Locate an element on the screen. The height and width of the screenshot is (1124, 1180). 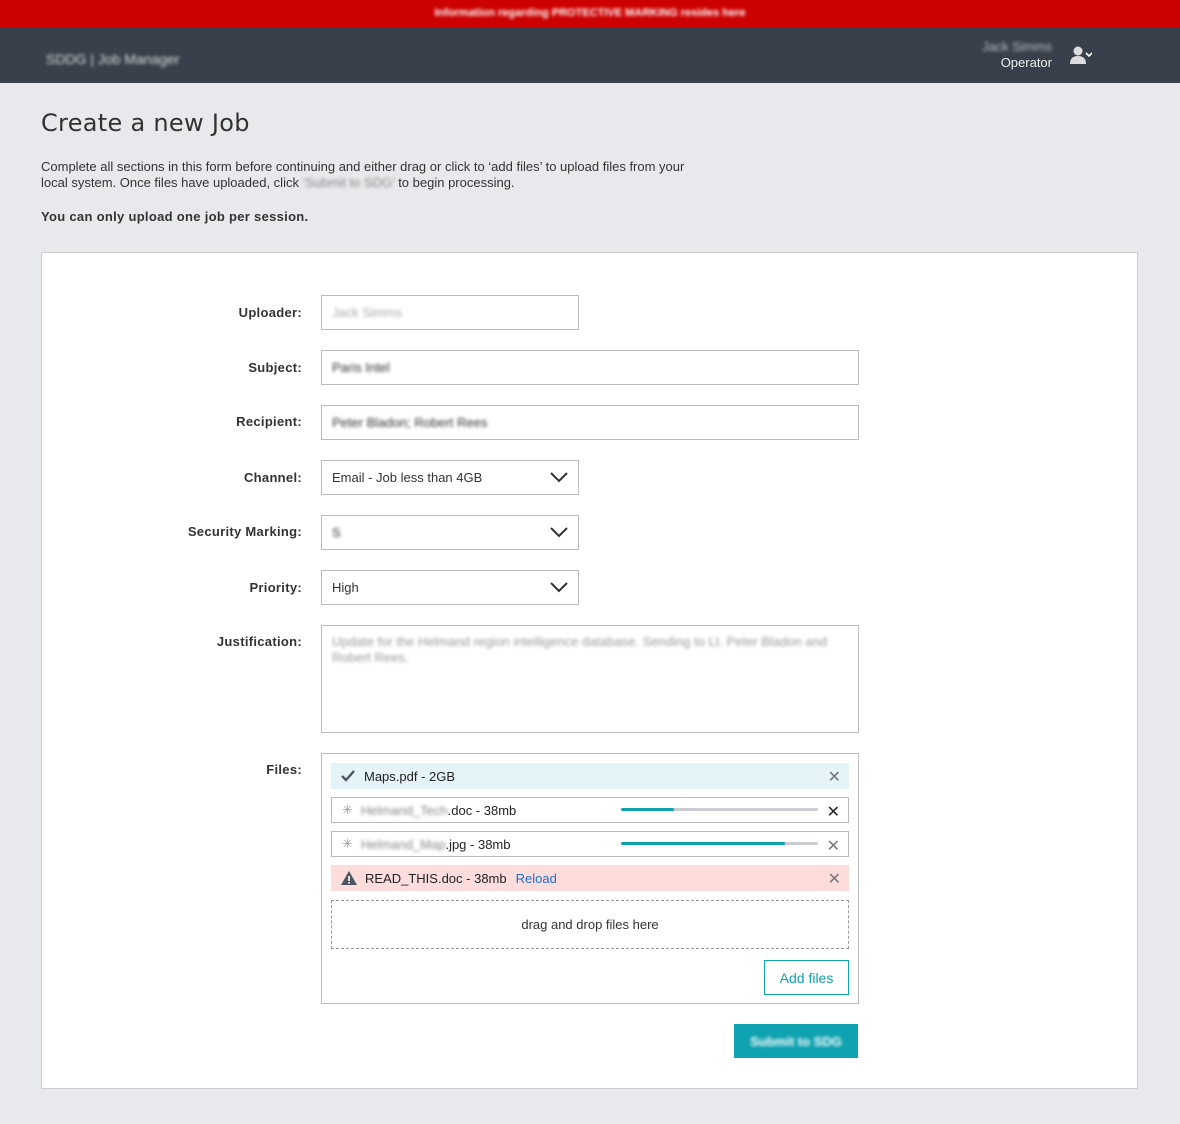
user-info: Jack Simms Operator is located at coordinates (1017, 55).